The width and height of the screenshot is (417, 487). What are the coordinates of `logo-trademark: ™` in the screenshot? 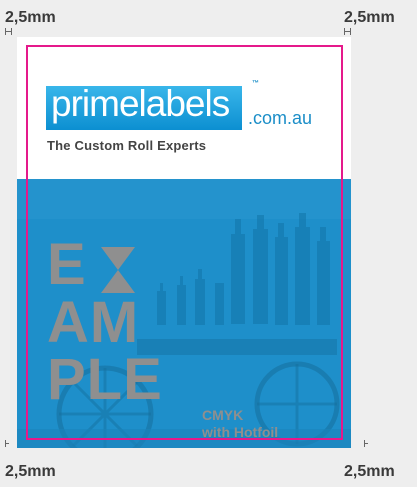 It's located at (255, 83).